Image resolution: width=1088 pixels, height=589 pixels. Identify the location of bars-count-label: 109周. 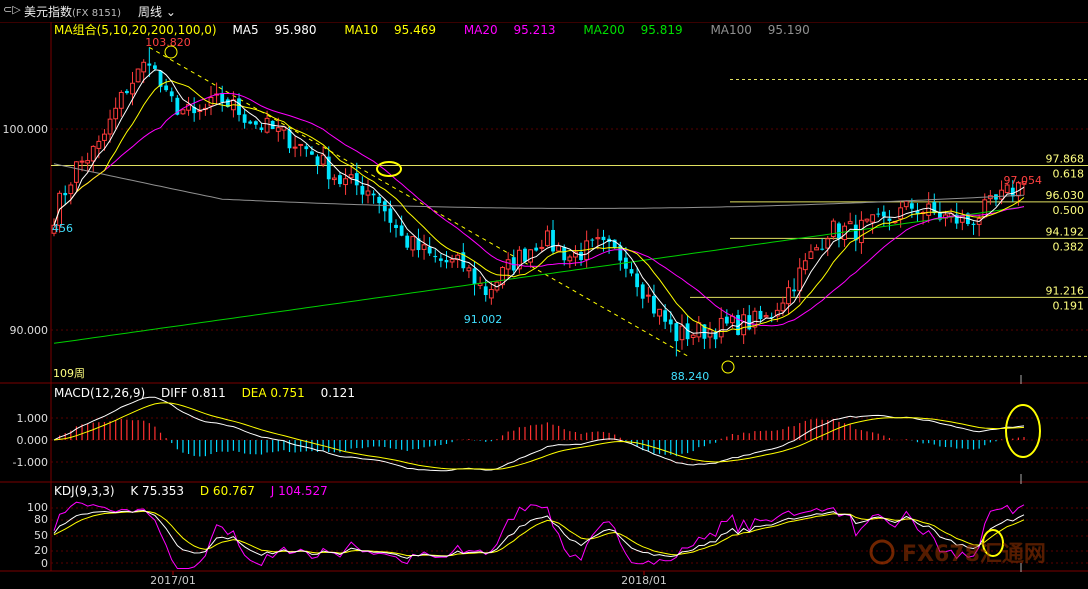
(69, 373).